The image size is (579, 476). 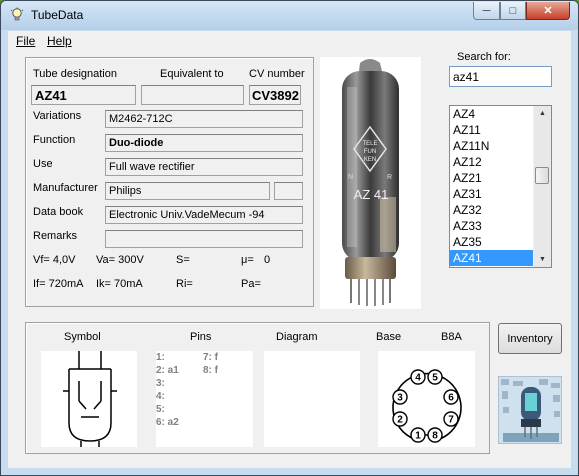 I want to click on list-item: AZ33, so click(x=493, y=226).